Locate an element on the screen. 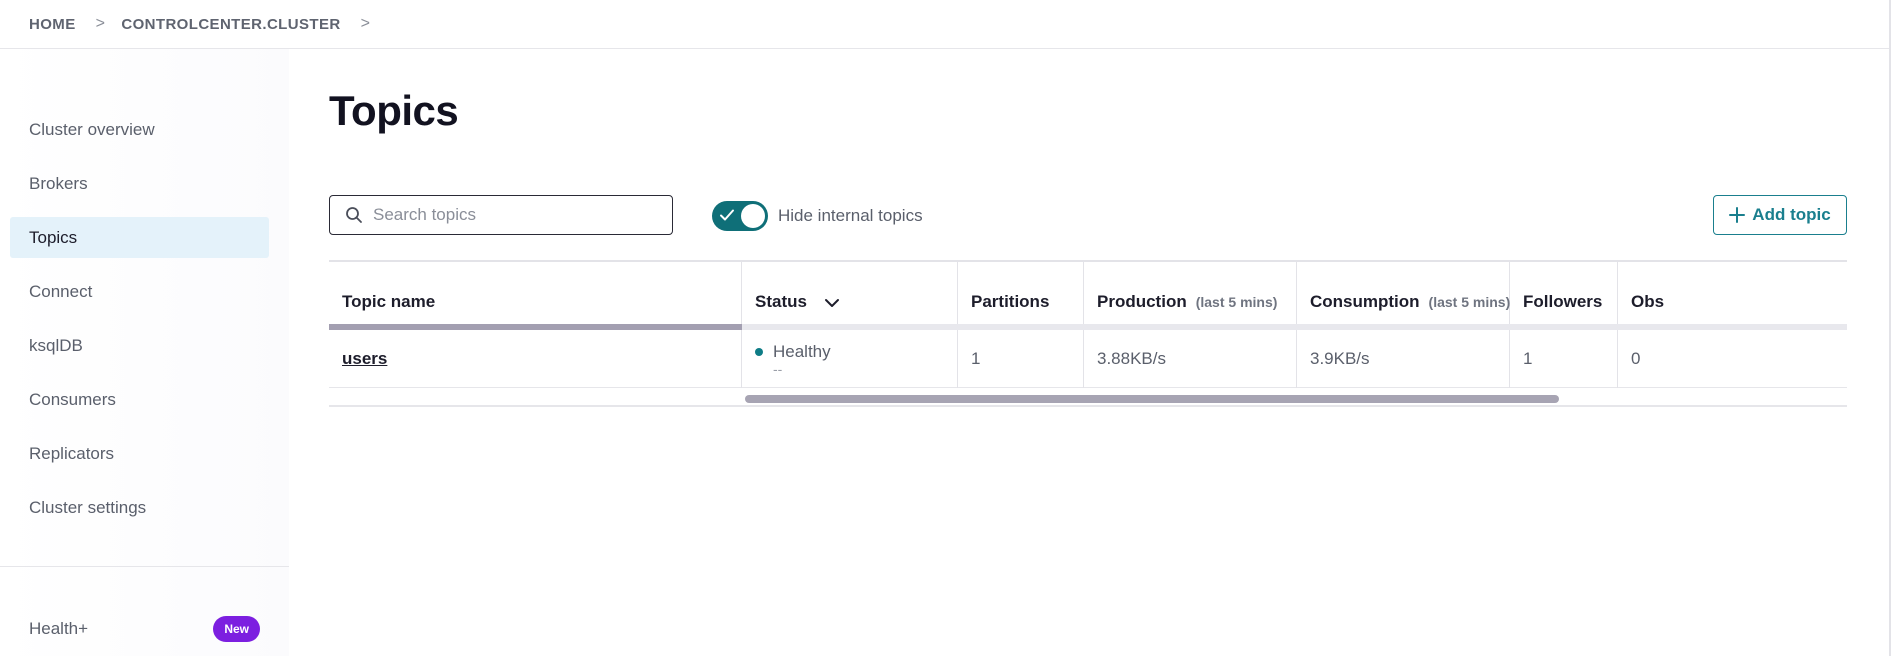  health-plus-label: Health+ is located at coordinates (59, 628).